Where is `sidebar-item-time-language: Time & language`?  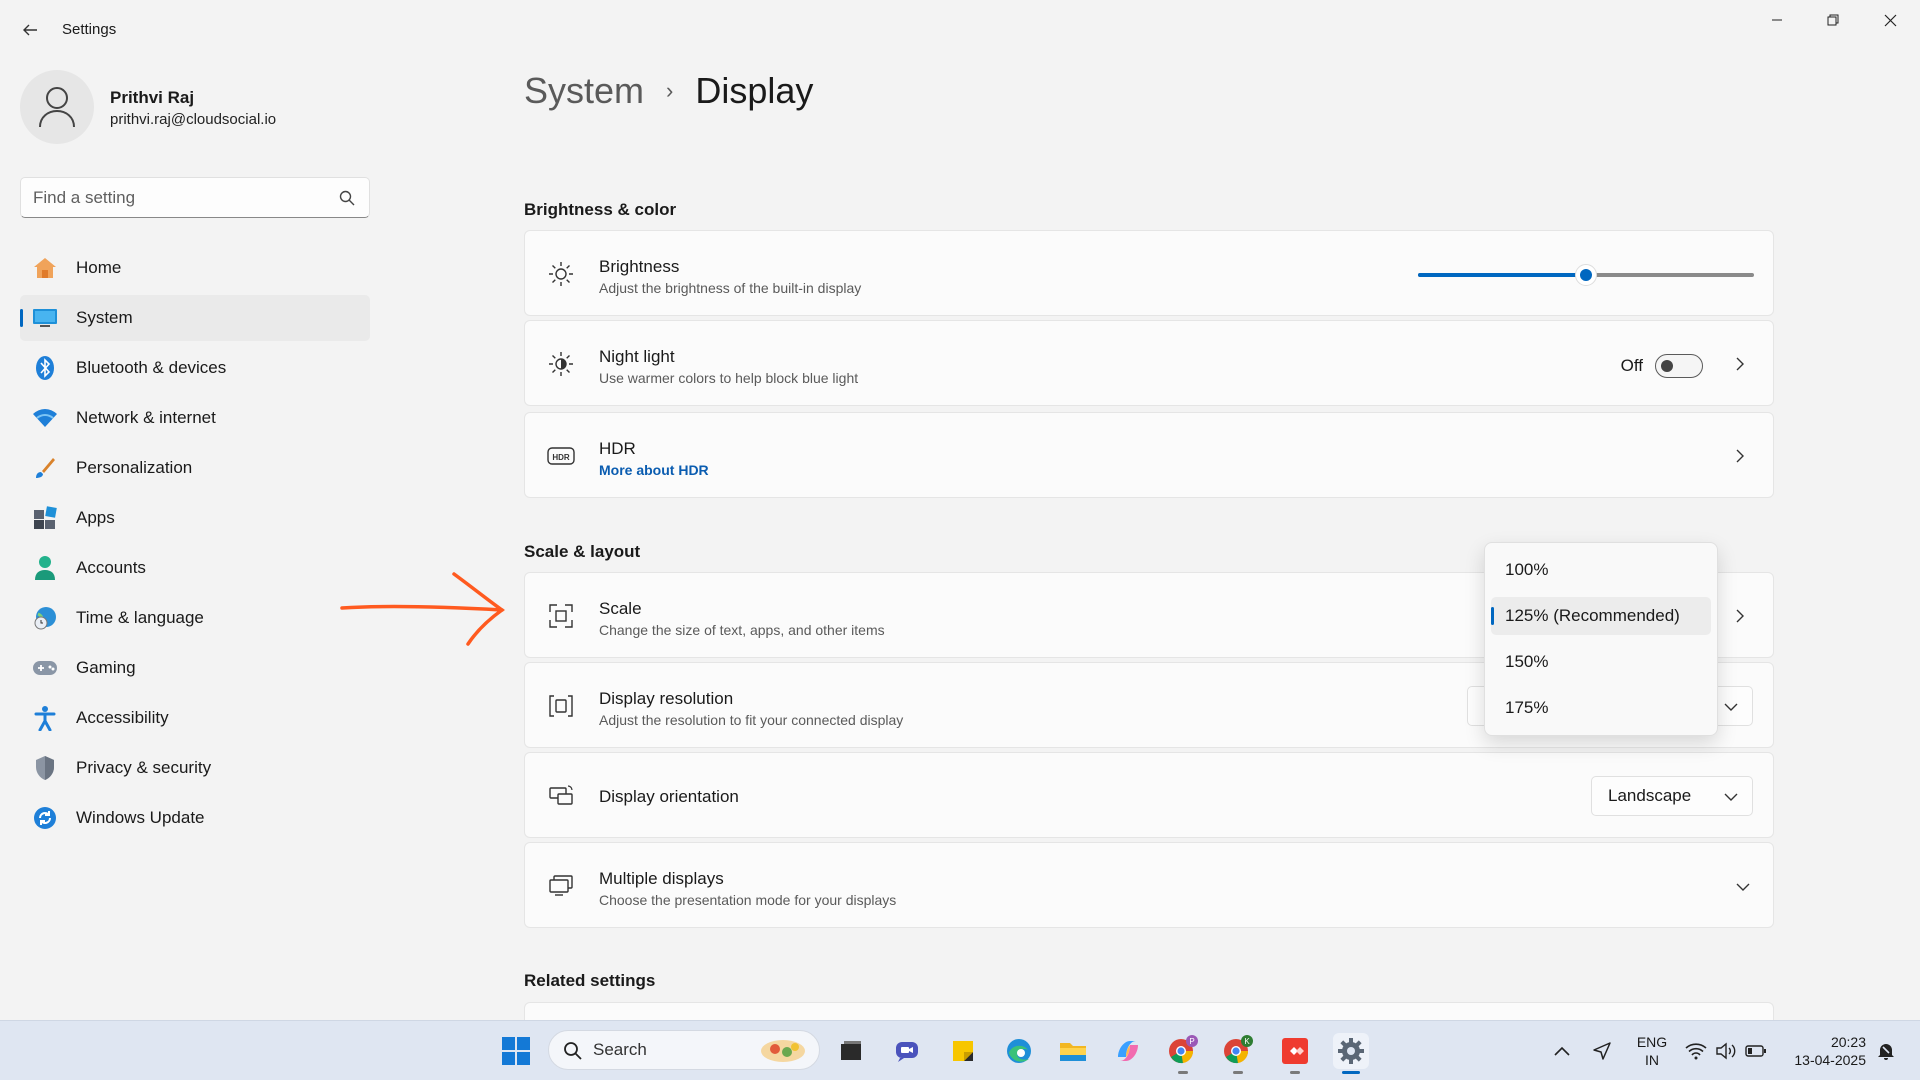
sidebar-item-time-language: Time & language is located at coordinates (195, 618).